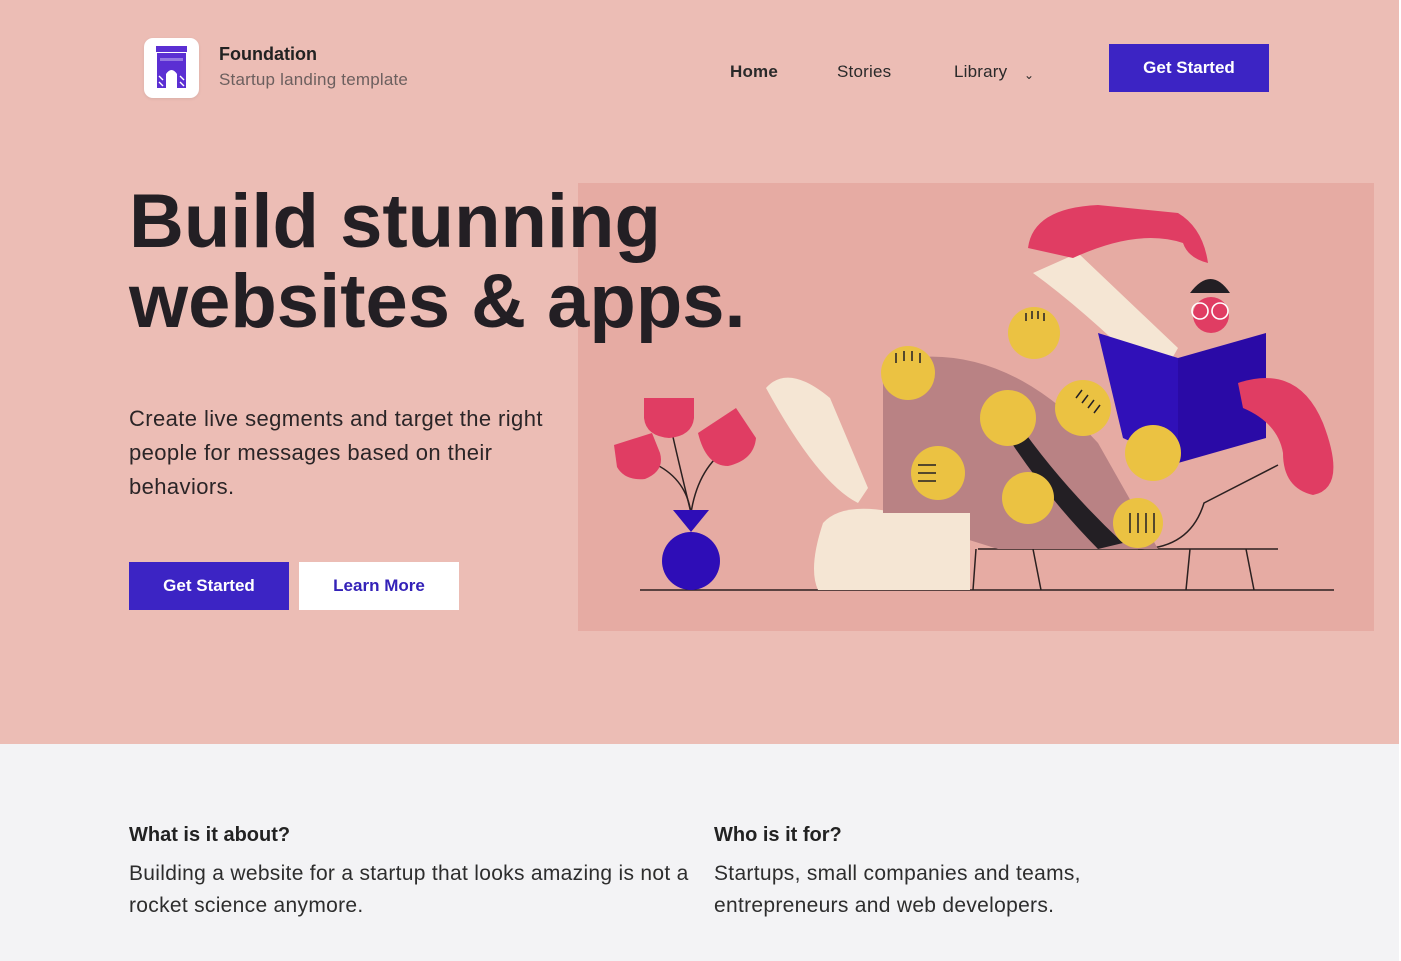  What do you see at coordinates (754, 72) in the screenshot?
I see `nav-item-home: Home` at bounding box center [754, 72].